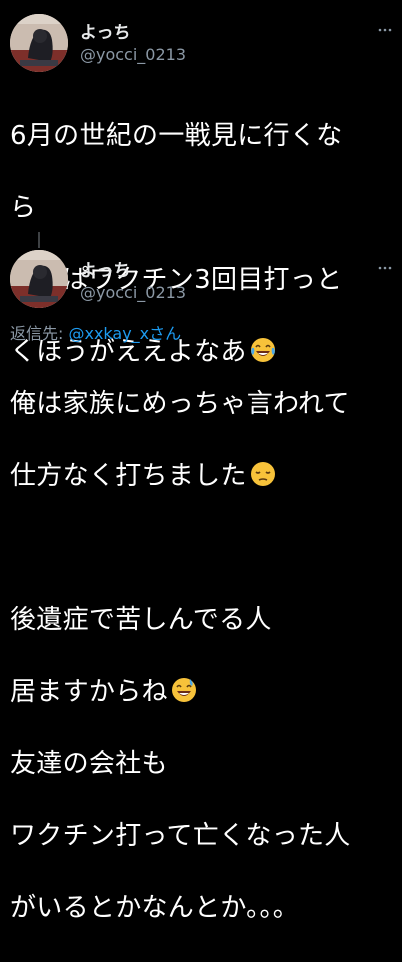 The height and width of the screenshot is (962, 402). Describe the element at coordinates (155, 908) in the screenshot. I see `tweet-text-line: がいるとかなんとか。。。` at that location.